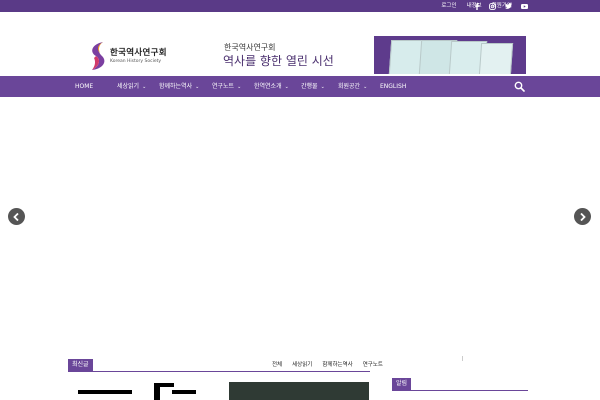 Image resolution: width=600 pixels, height=400 pixels. Describe the element at coordinates (302, 365) in the screenshot. I see `tab-world-reading: 세상읽기` at that location.